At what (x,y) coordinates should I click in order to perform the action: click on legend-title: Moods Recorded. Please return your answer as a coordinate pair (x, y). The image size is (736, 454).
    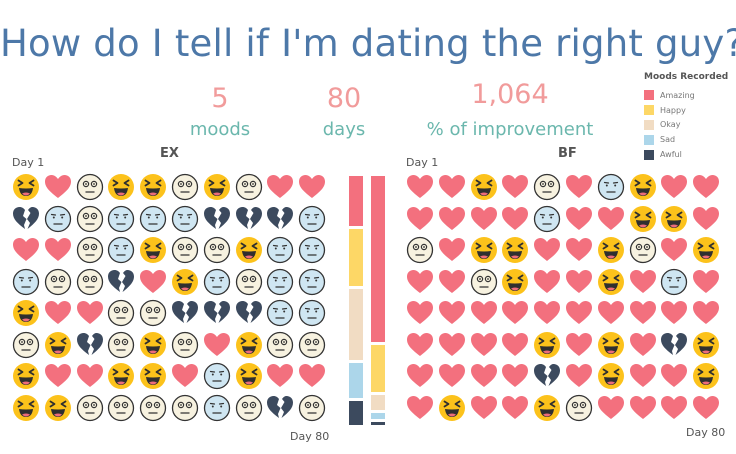
    Looking at the image, I should click on (686, 77).